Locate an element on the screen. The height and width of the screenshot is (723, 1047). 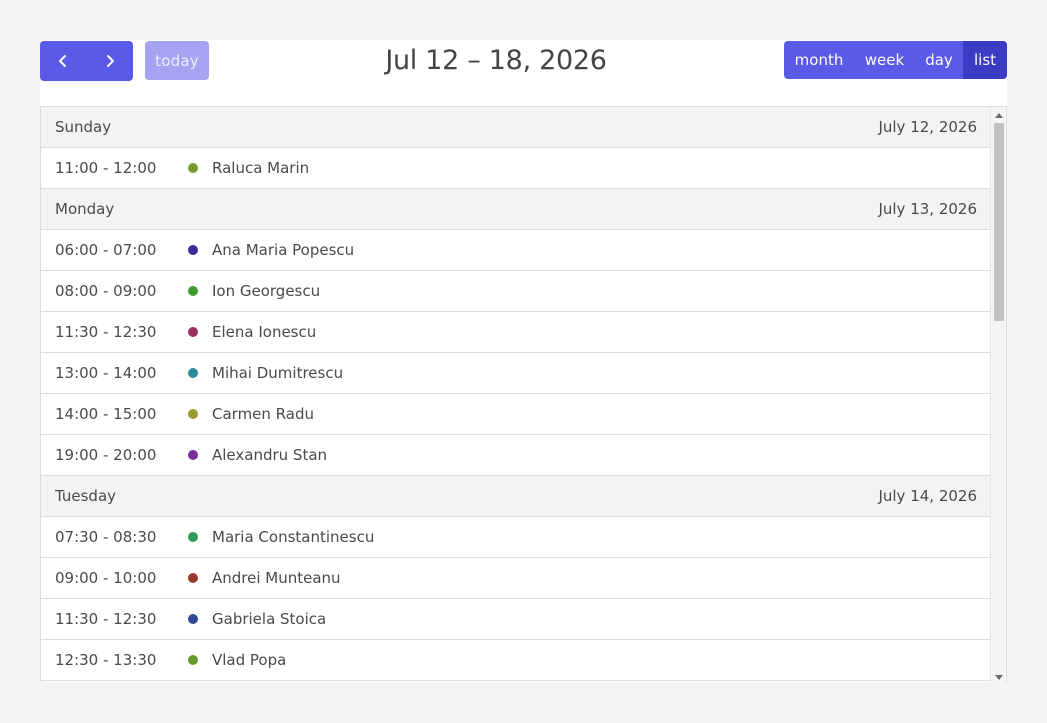
prev-button is located at coordinates (63, 61).